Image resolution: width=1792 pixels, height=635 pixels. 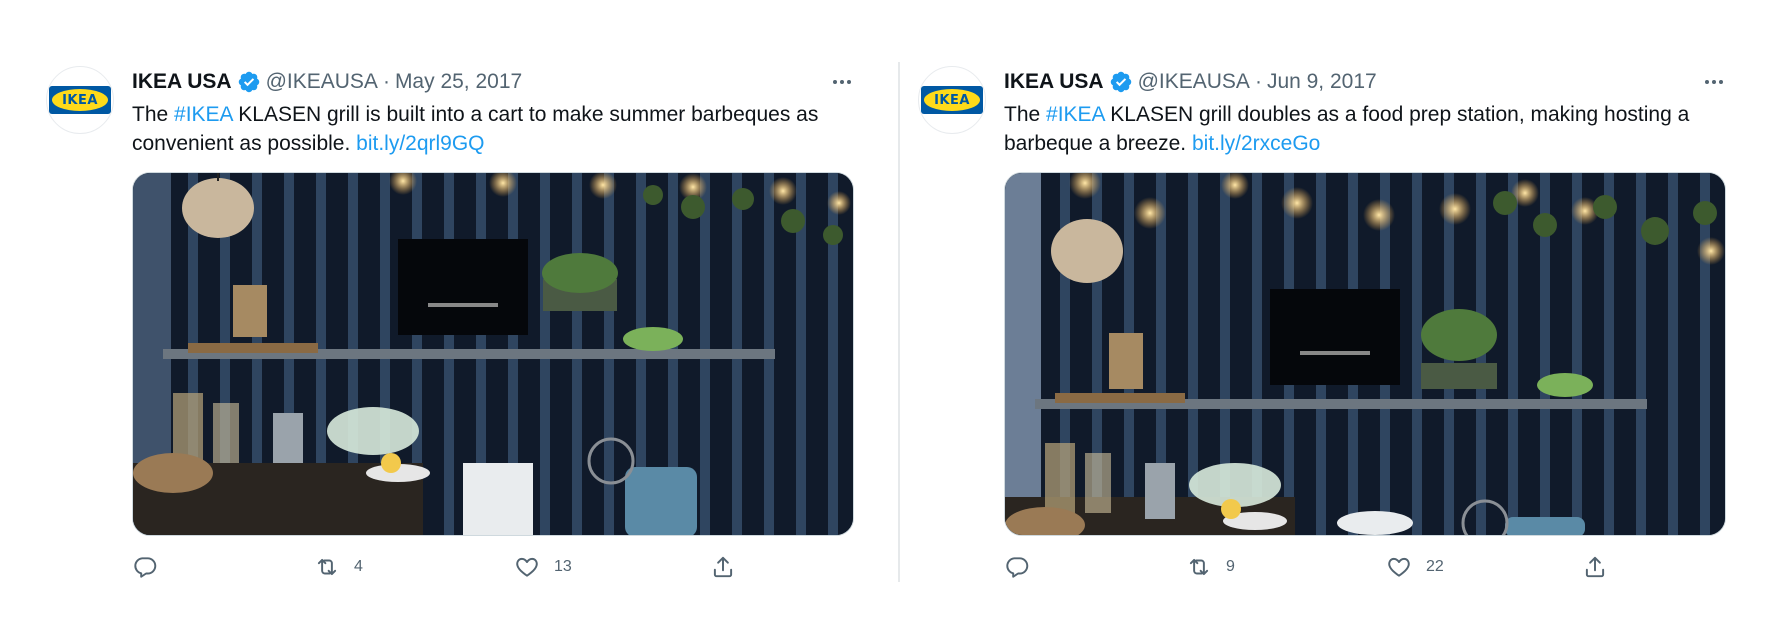 What do you see at coordinates (1230, 566) in the screenshot?
I see `retweet-count: 9` at bounding box center [1230, 566].